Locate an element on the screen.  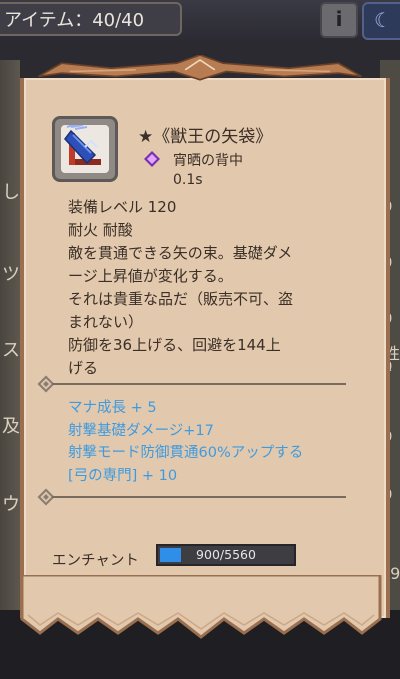
description-line: 敵を貫通できる矢の束。基礎ダメ is located at coordinates (180, 253).